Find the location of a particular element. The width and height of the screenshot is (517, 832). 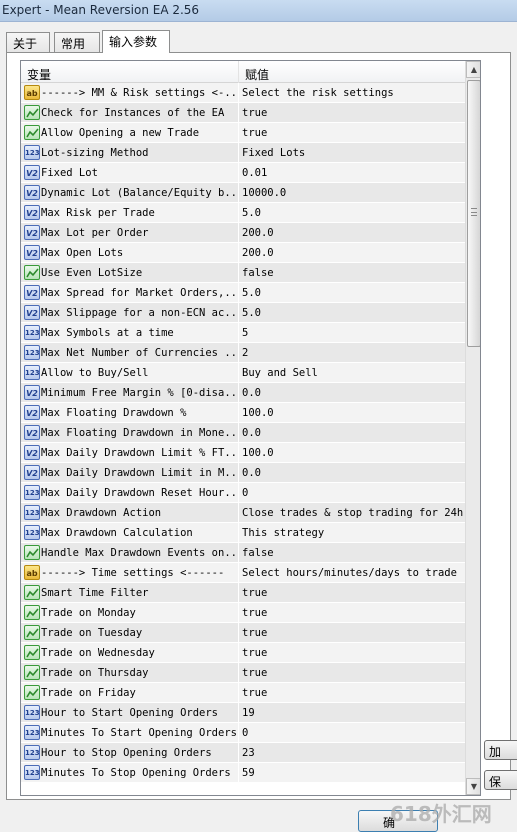

parameter-name: Max Drawdown Action is located at coordinates (140, 513).